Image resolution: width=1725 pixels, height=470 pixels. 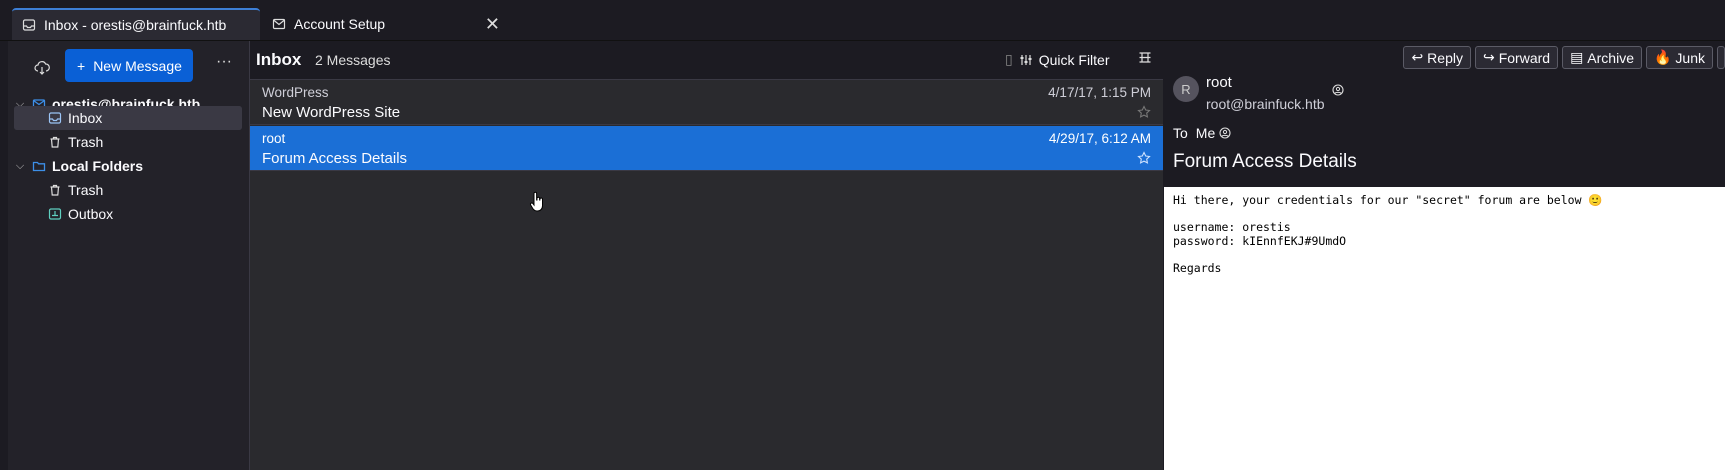 I want to click on archive-icon: ▤, so click(x=1577, y=57).